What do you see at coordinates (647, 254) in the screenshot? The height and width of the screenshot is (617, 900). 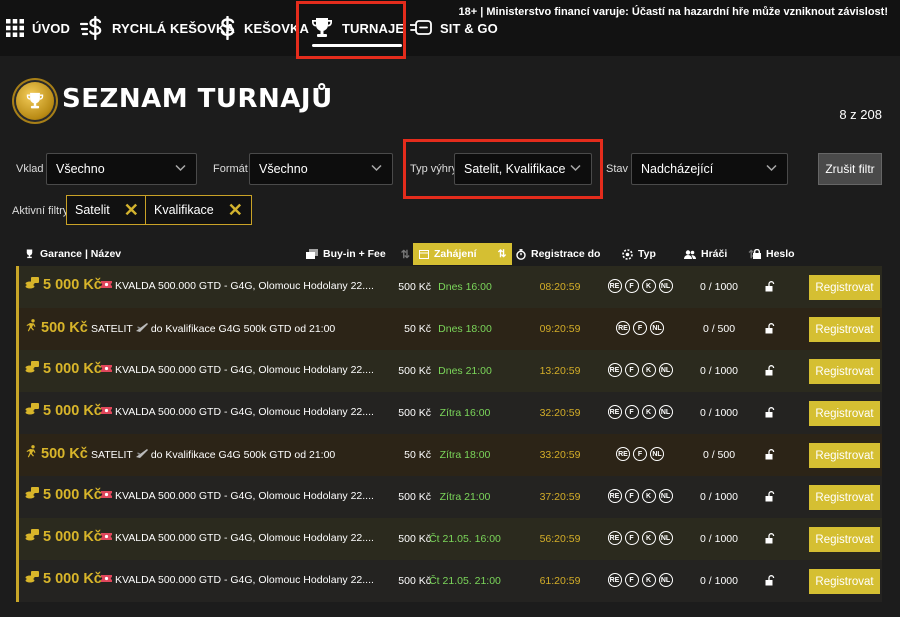 I see `column-label: Typ` at bounding box center [647, 254].